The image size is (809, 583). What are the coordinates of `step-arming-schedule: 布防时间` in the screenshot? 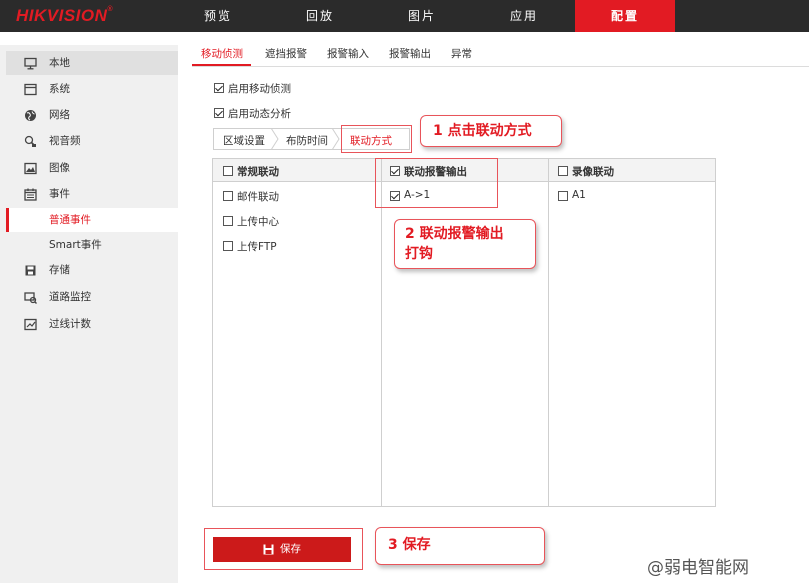 It's located at (307, 140).